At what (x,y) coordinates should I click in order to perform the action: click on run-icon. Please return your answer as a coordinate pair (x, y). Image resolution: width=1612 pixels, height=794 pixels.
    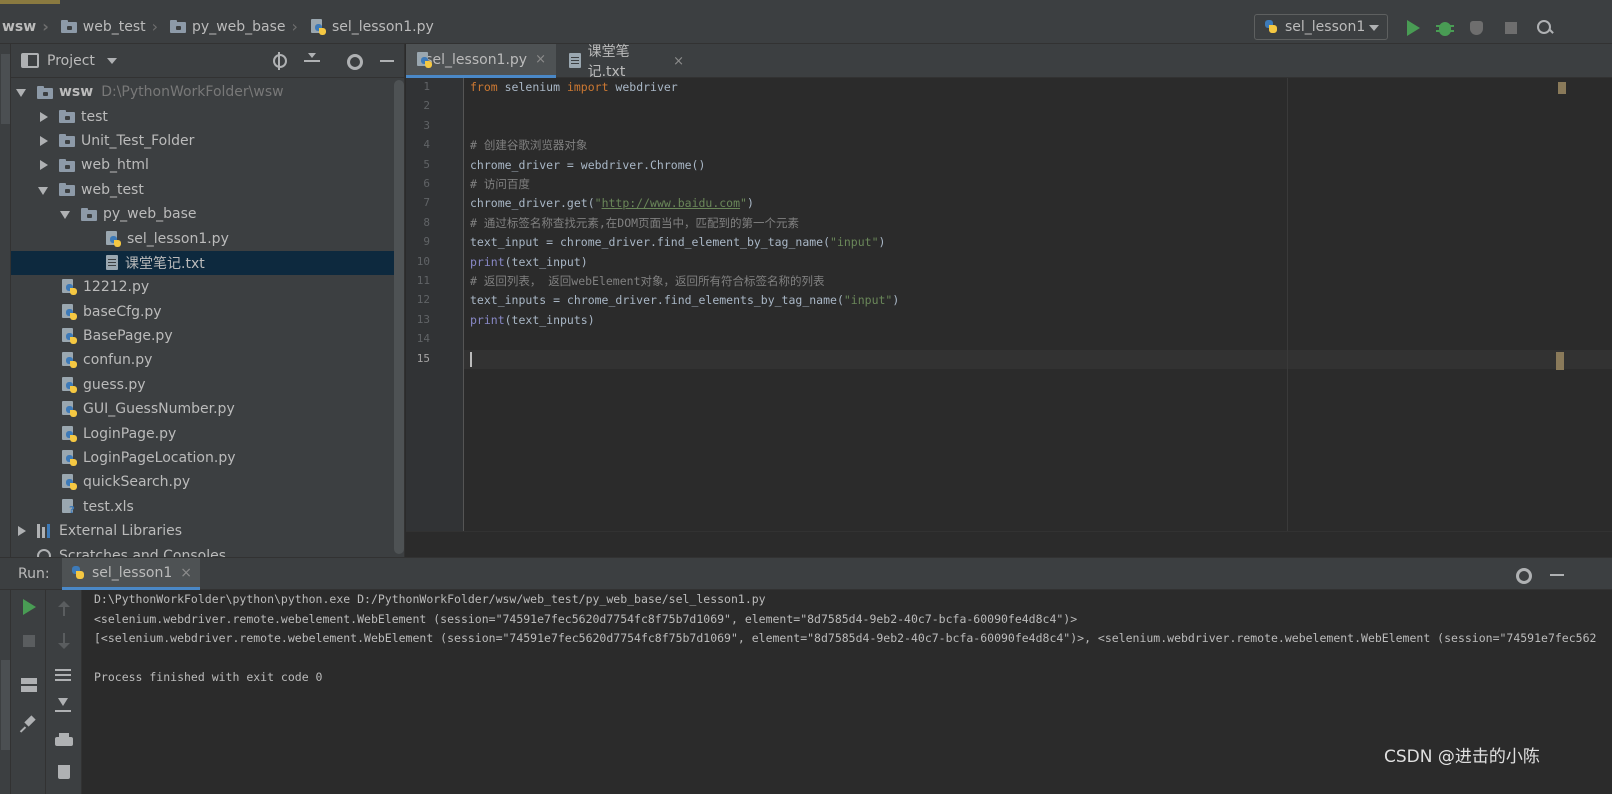
    Looking at the image, I should click on (1413, 28).